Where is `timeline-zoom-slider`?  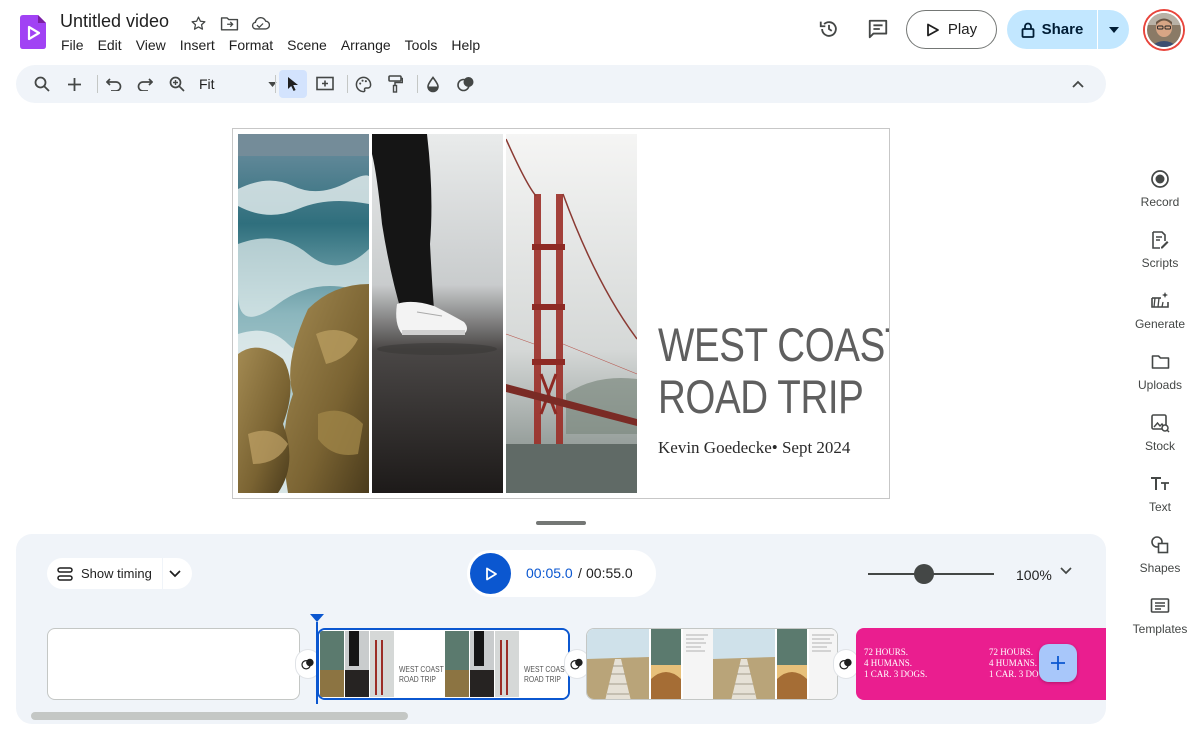 timeline-zoom-slider is located at coordinates (931, 574).